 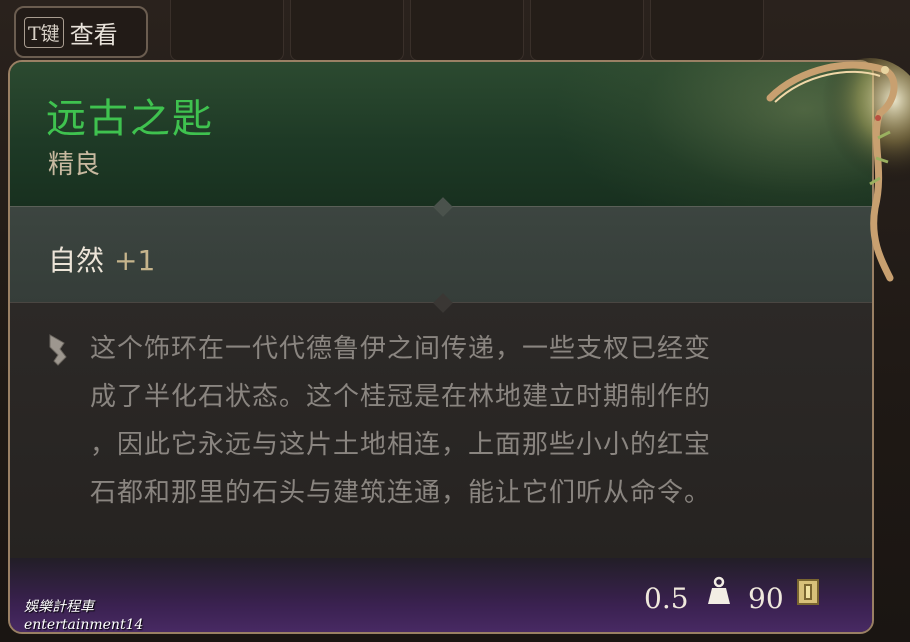 What do you see at coordinates (666, 598) in the screenshot?
I see `item-weight: 0.5` at bounding box center [666, 598].